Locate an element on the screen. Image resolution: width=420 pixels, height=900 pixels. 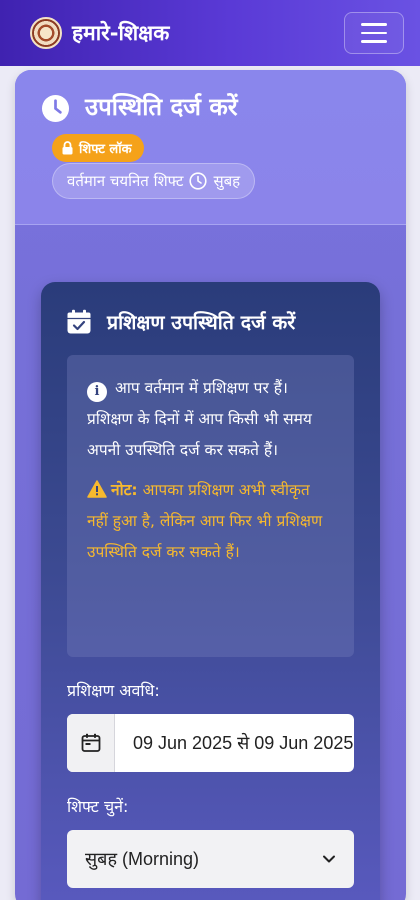
shift-lock-label: शिफ्ट लॉक is located at coordinates (105, 149).